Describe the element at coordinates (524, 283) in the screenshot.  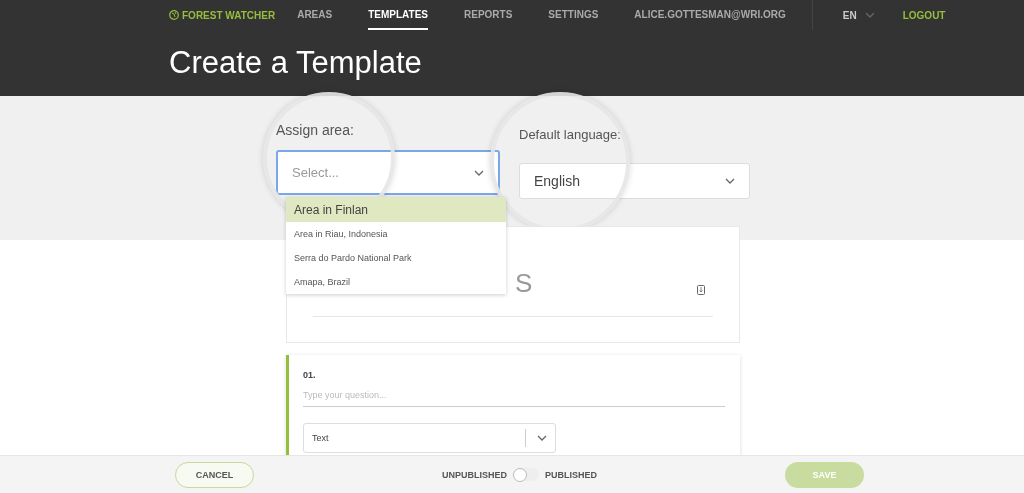
I see `title-text: S` at that location.